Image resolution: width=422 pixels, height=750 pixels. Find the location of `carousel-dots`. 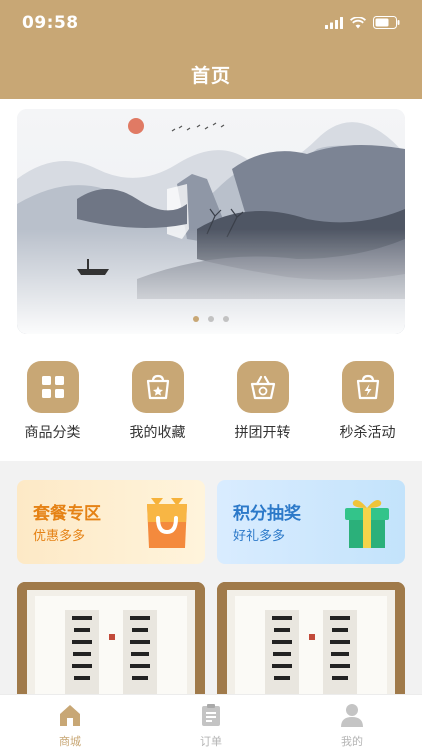

carousel-dots is located at coordinates (211, 319).